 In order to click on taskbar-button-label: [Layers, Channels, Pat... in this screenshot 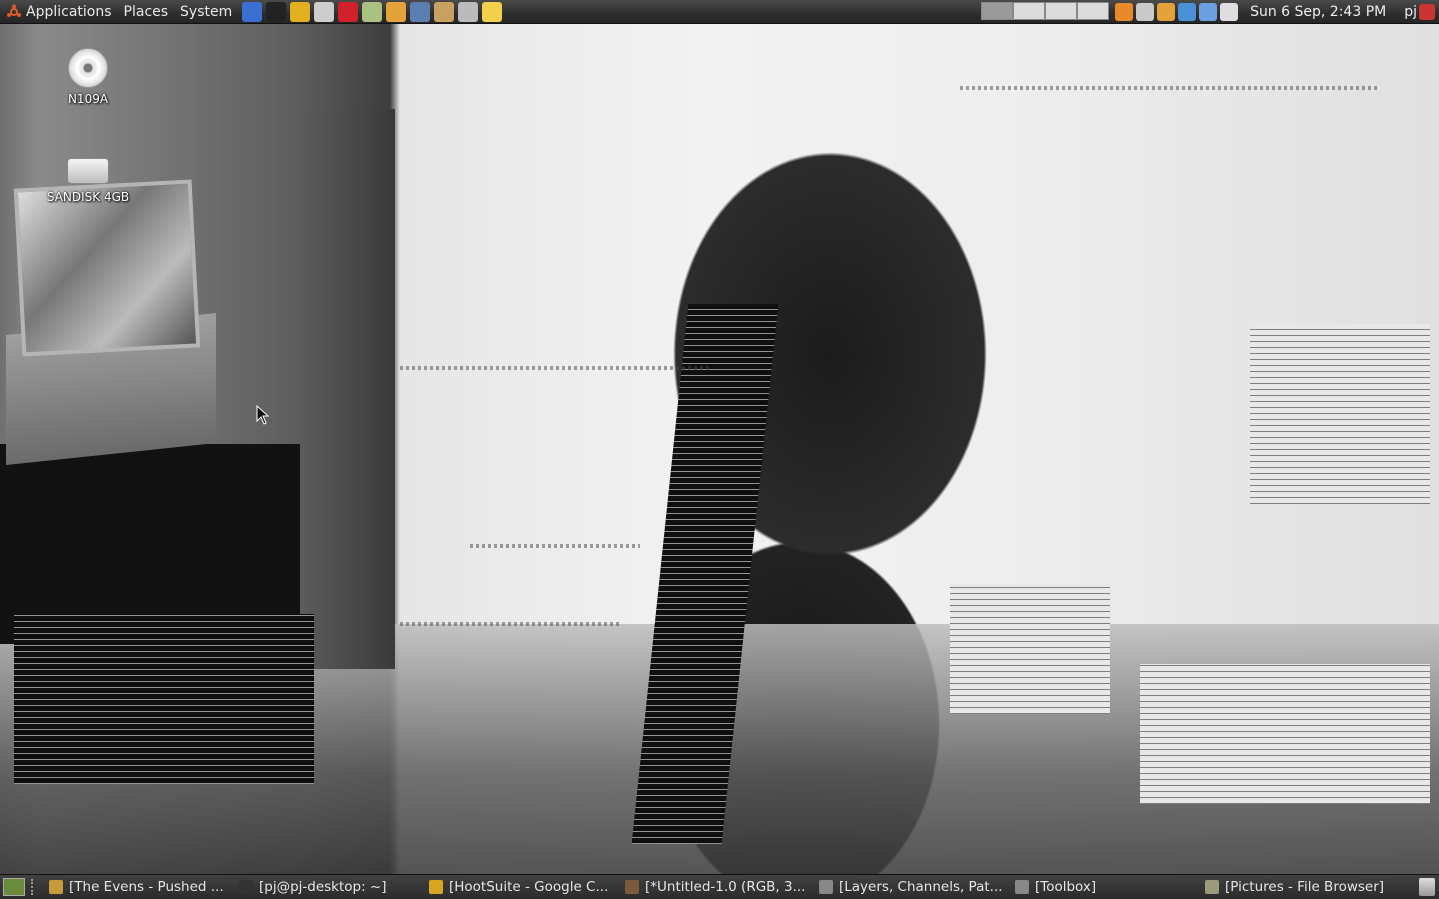, I will do `click(921, 887)`.